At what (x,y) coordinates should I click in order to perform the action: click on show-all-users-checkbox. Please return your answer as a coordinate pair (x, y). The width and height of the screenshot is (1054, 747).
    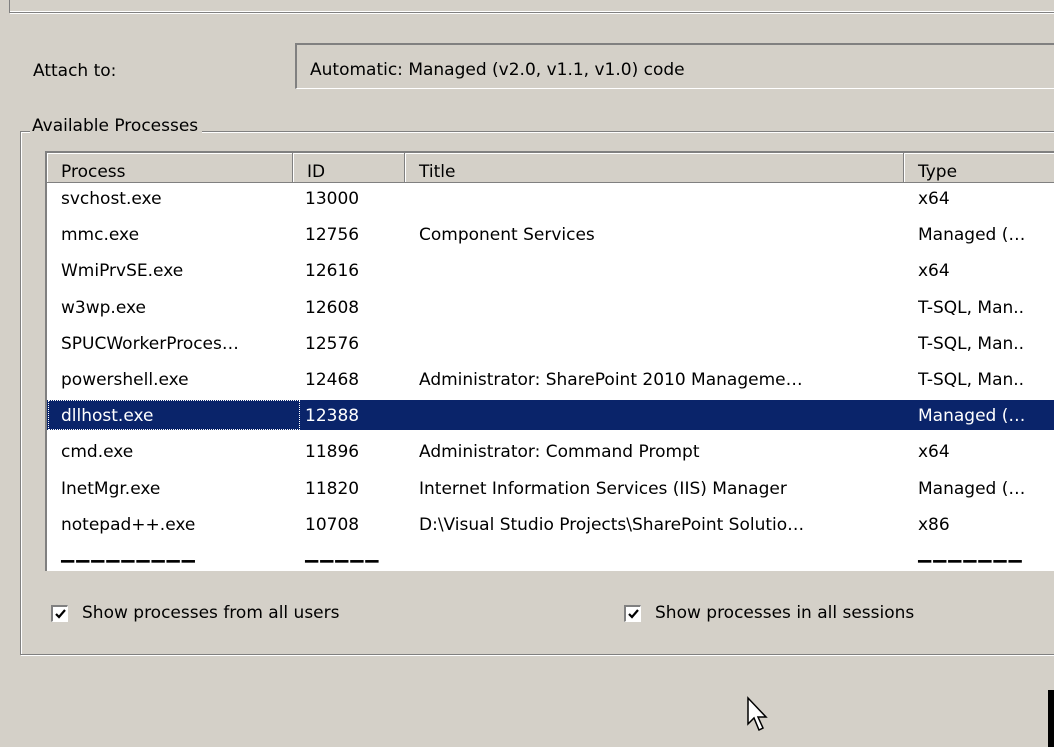
    Looking at the image, I should click on (59, 613).